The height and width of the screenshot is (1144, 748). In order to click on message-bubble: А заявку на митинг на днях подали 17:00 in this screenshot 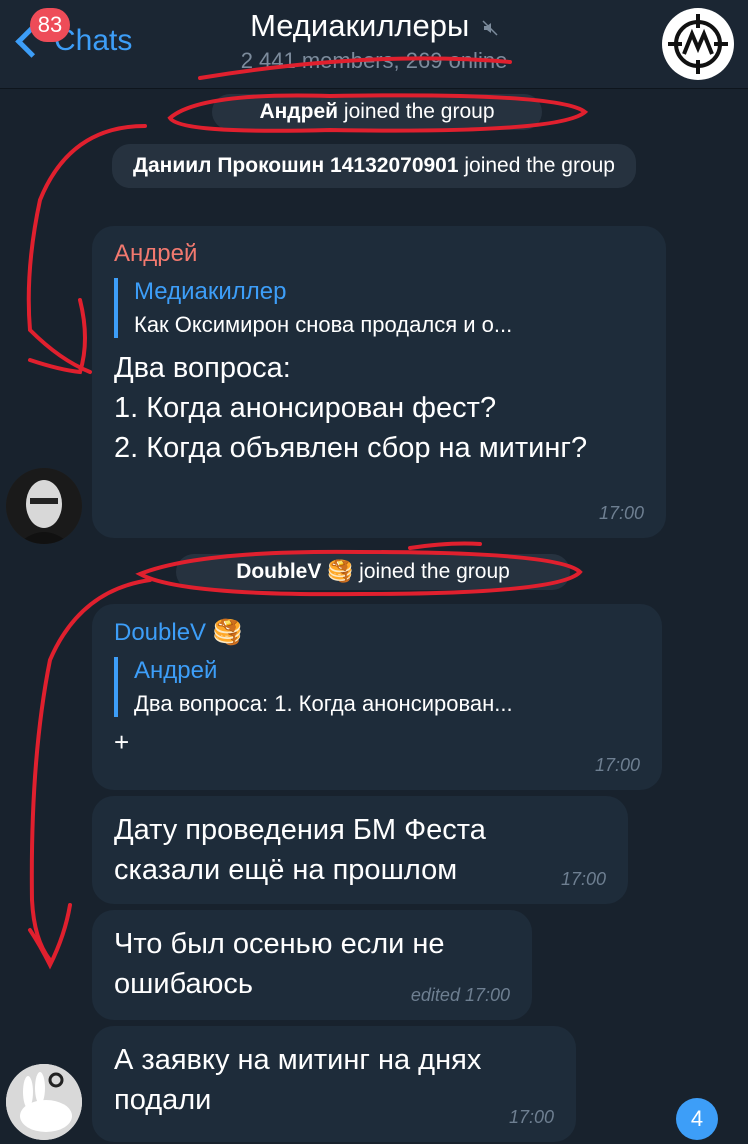, I will do `click(334, 1084)`.